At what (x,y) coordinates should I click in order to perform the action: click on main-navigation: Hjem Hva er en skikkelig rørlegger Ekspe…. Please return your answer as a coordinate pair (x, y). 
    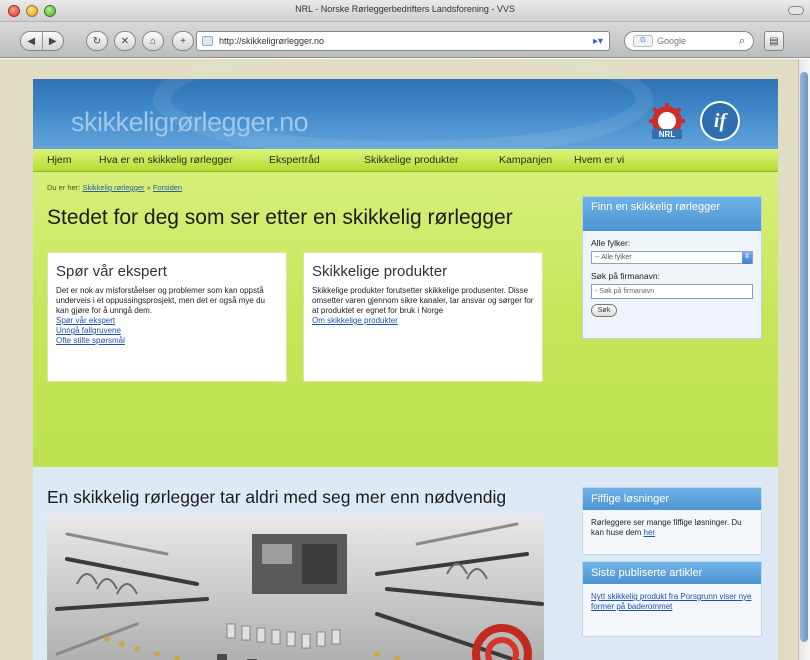
    Looking at the image, I should click on (405, 160).